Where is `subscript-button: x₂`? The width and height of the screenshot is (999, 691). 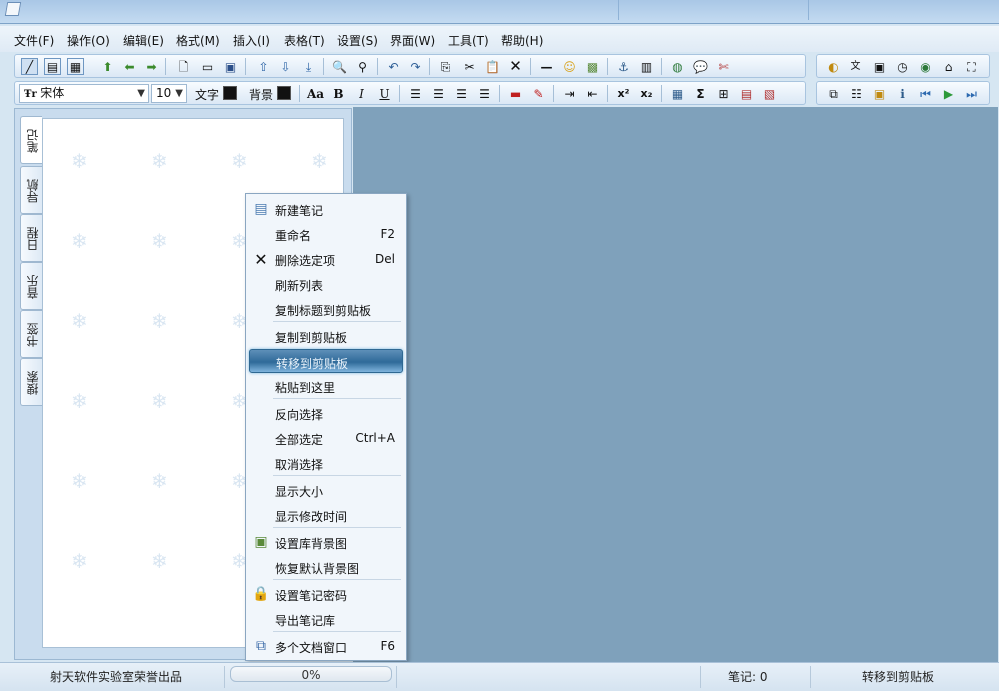 subscript-button: x₂ is located at coordinates (646, 93).